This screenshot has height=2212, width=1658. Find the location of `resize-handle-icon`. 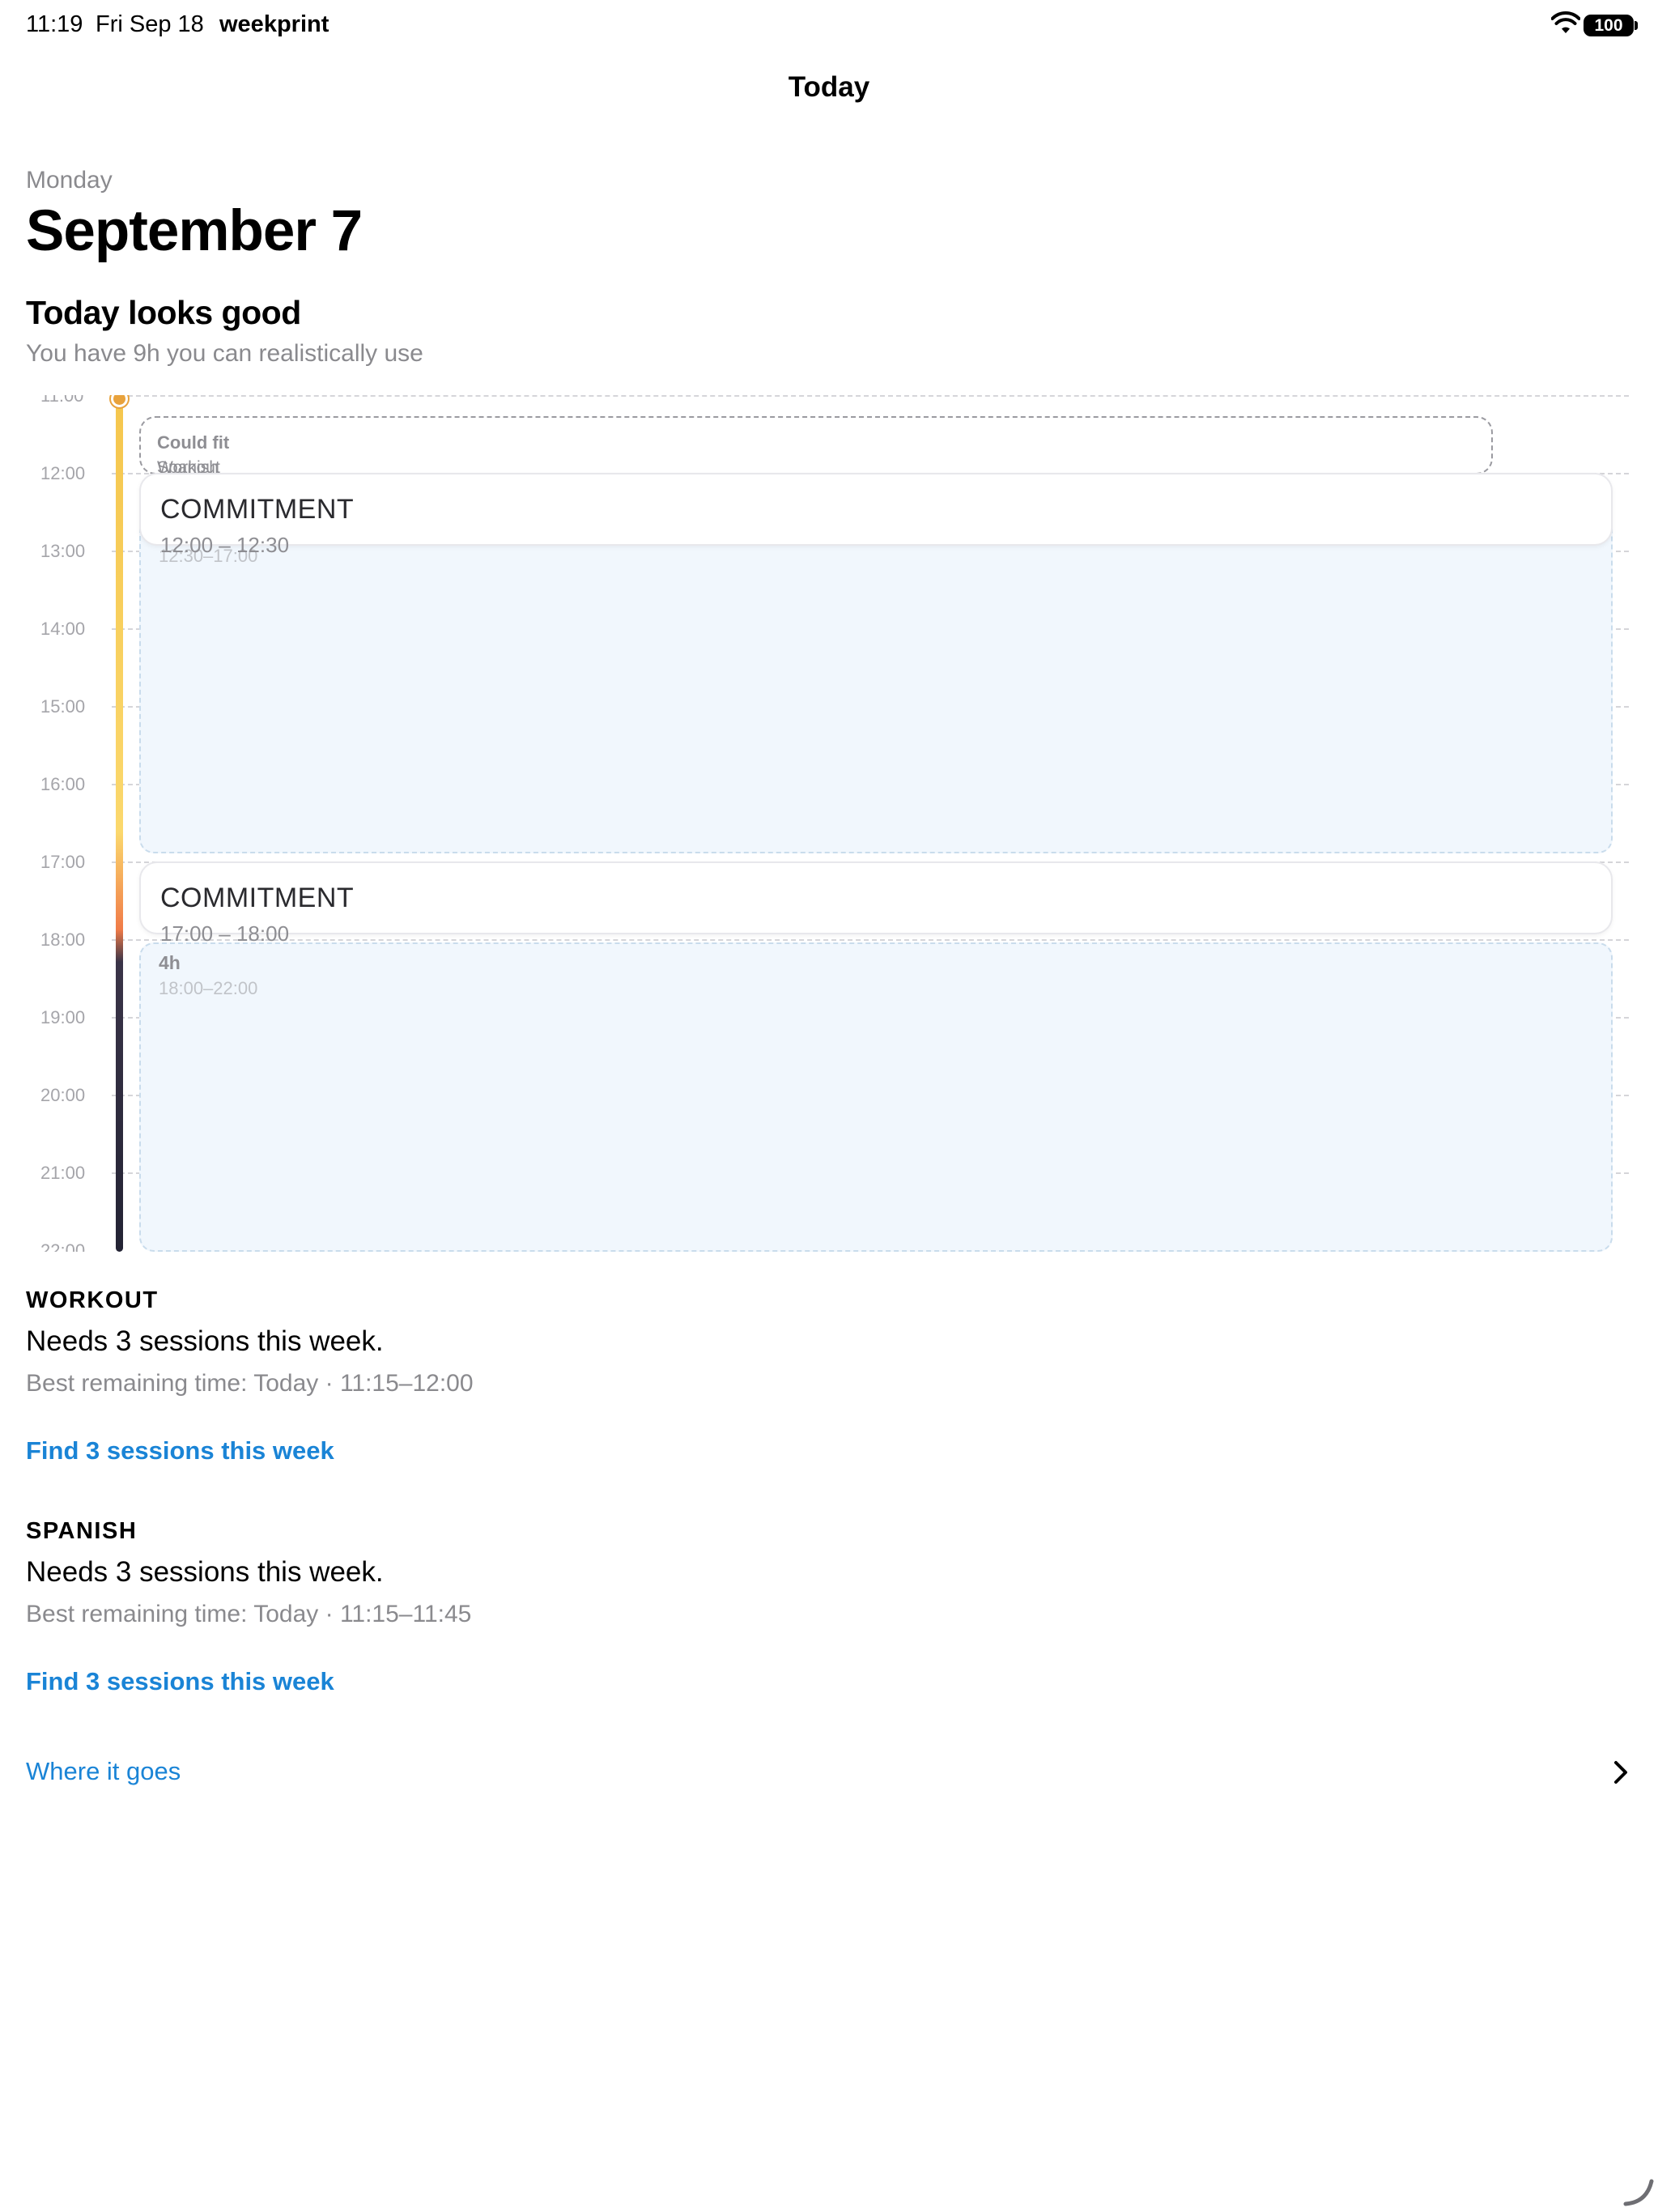

resize-handle-icon is located at coordinates (1638, 2193).